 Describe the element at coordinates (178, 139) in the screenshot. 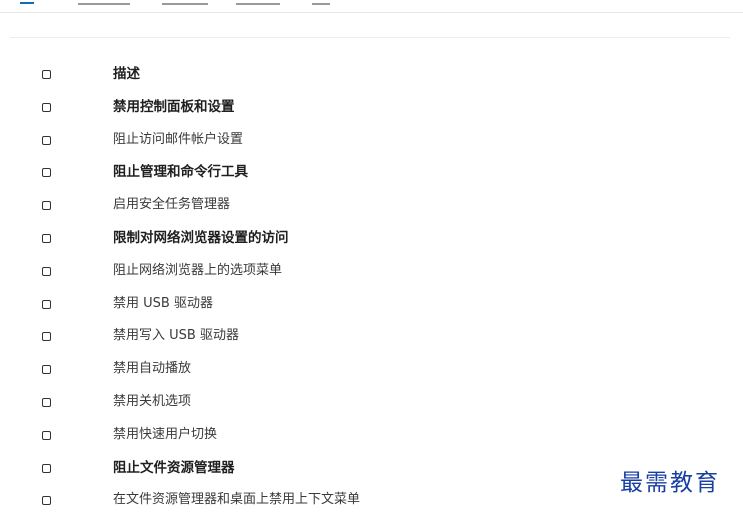

I see `policy-label: 阻止访问邮件帐户设置` at that location.